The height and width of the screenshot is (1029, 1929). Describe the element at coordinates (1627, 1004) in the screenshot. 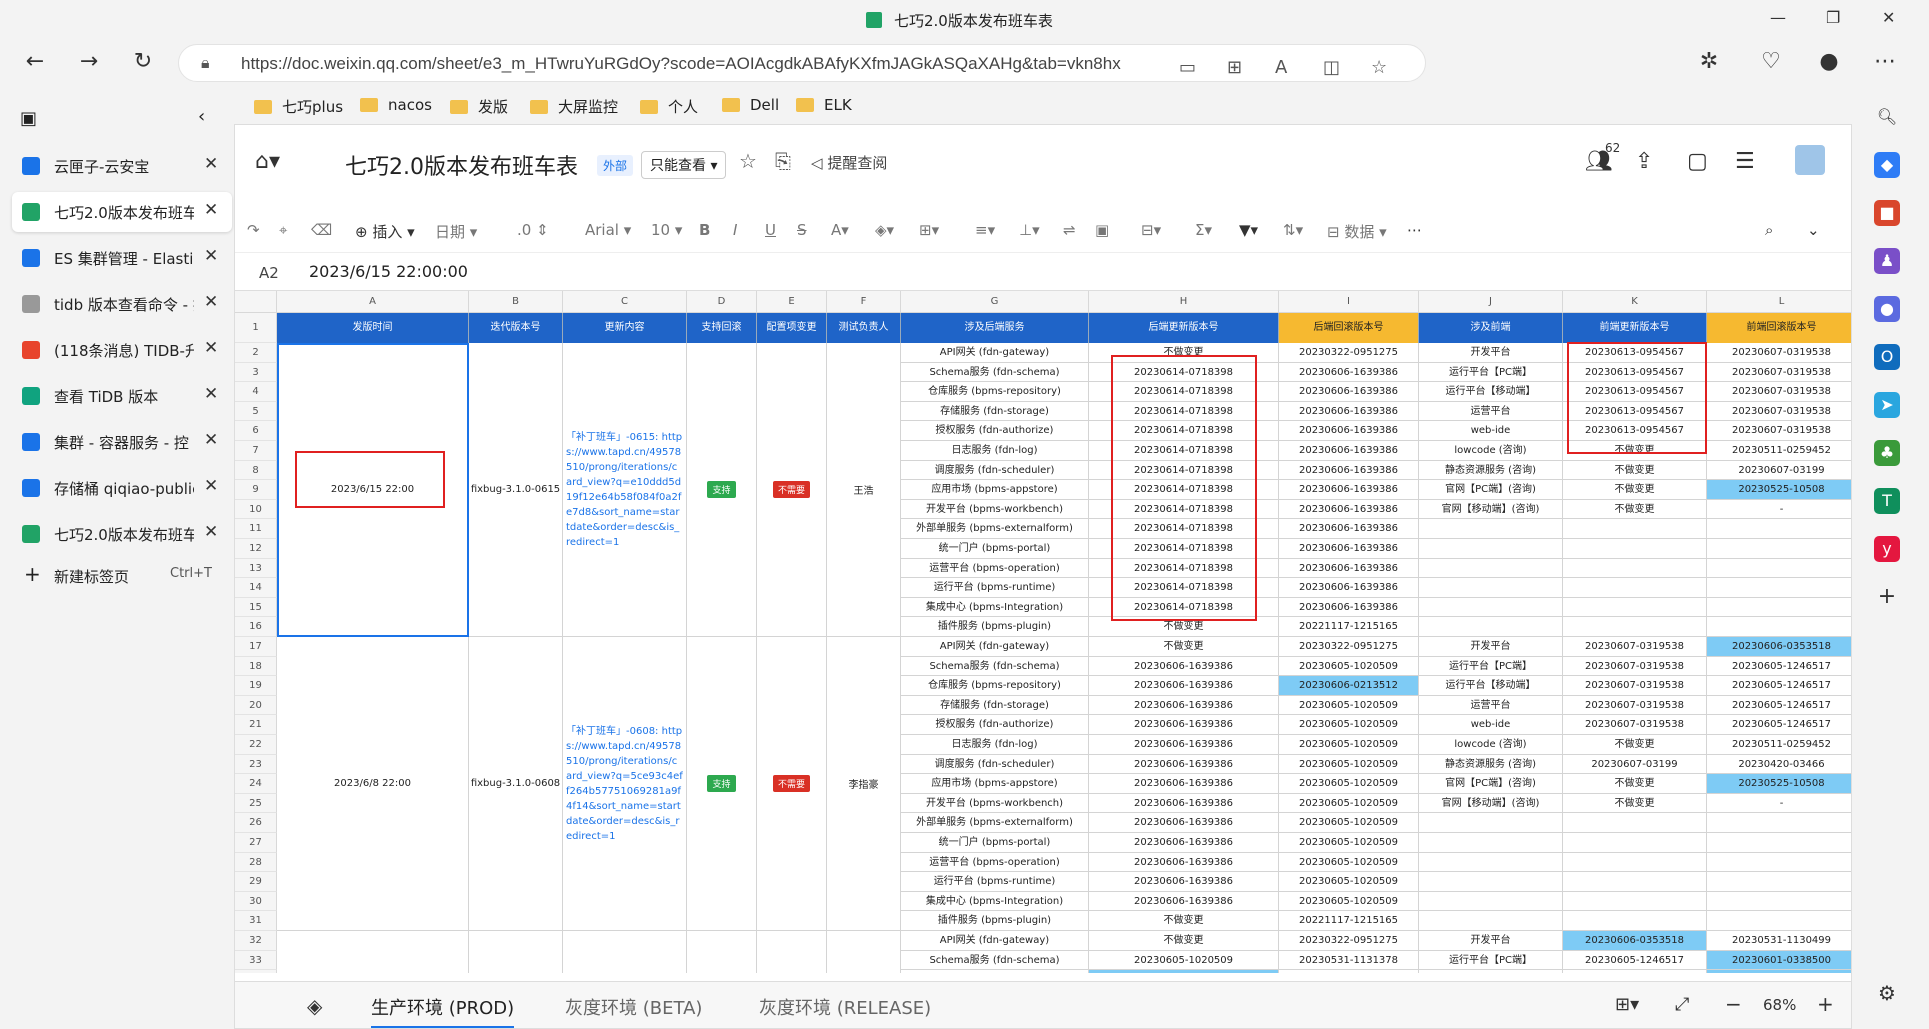

I see `grid-view-icon: ⊞▾` at that location.